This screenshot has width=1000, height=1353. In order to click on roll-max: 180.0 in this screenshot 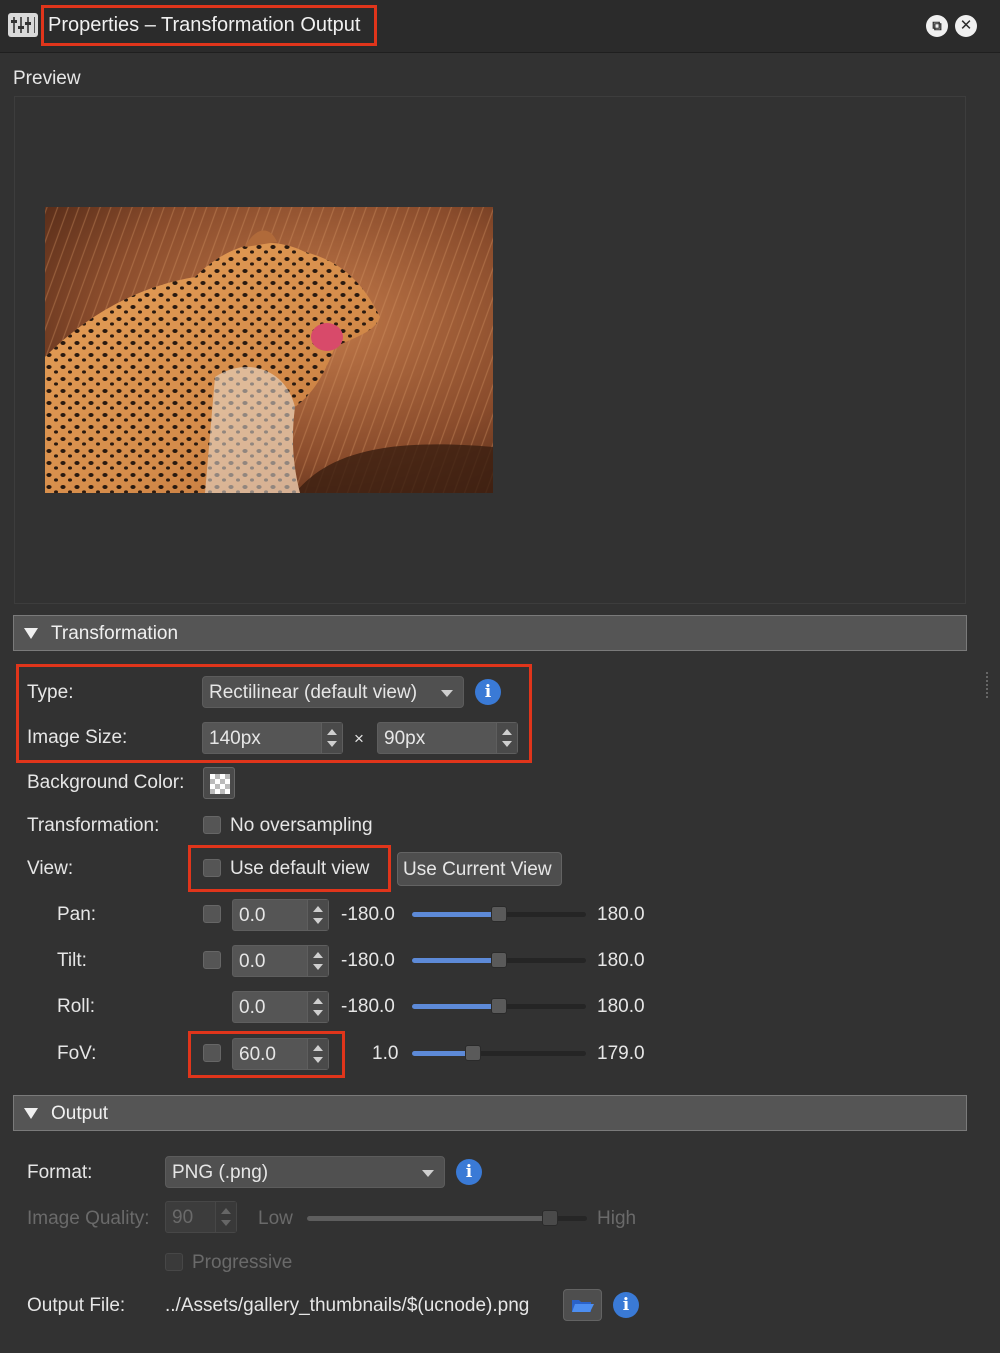, I will do `click(621, 1006)`.